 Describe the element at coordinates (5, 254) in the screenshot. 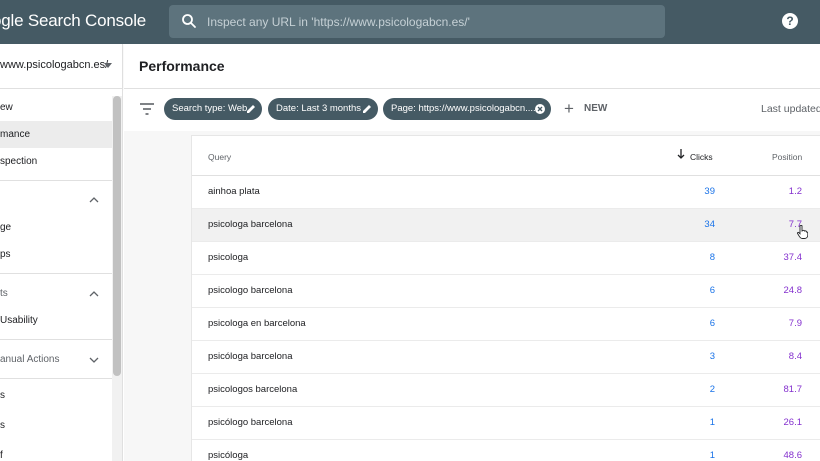

I see `sidebar-item-label: ps` at that location.